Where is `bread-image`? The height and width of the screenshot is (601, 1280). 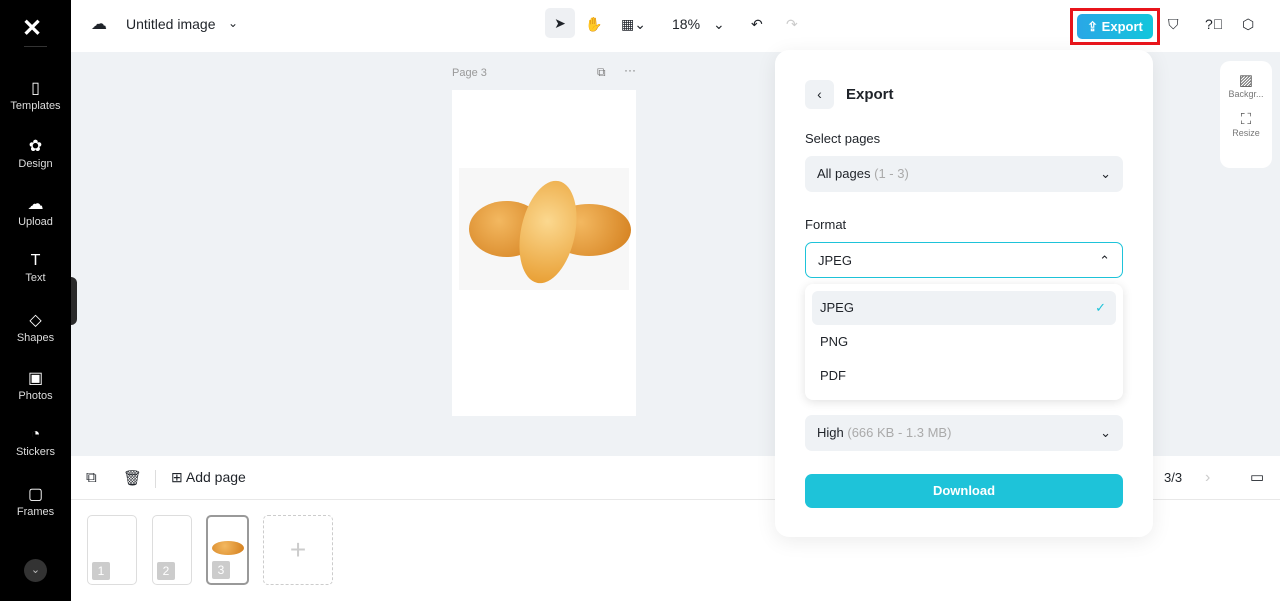
bread-image is located at coordinates (545, 229).